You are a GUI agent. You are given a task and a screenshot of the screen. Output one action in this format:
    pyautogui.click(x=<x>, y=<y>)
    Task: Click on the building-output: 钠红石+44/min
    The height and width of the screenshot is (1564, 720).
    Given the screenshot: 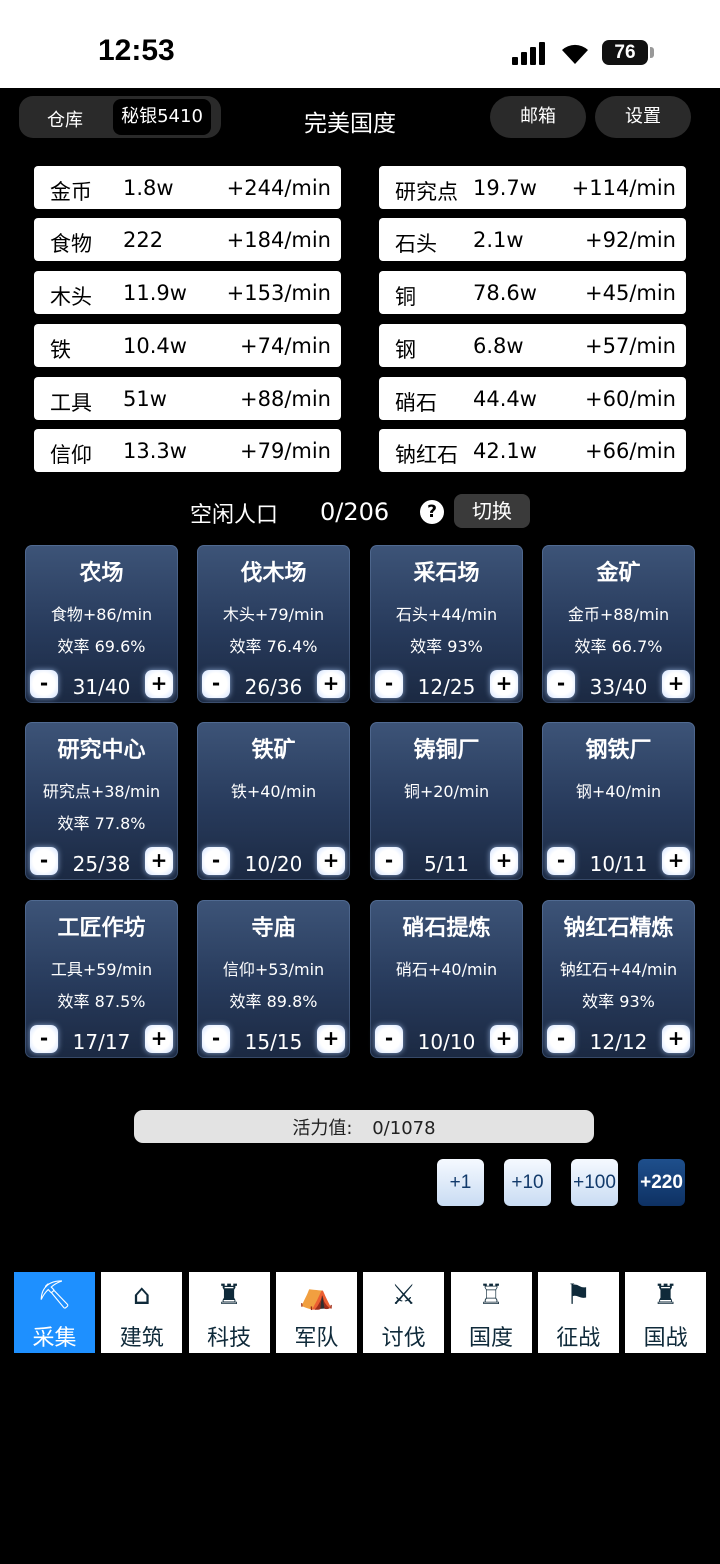 What is the action you would take?
    pyautogui.click(x=618, y=969)
    